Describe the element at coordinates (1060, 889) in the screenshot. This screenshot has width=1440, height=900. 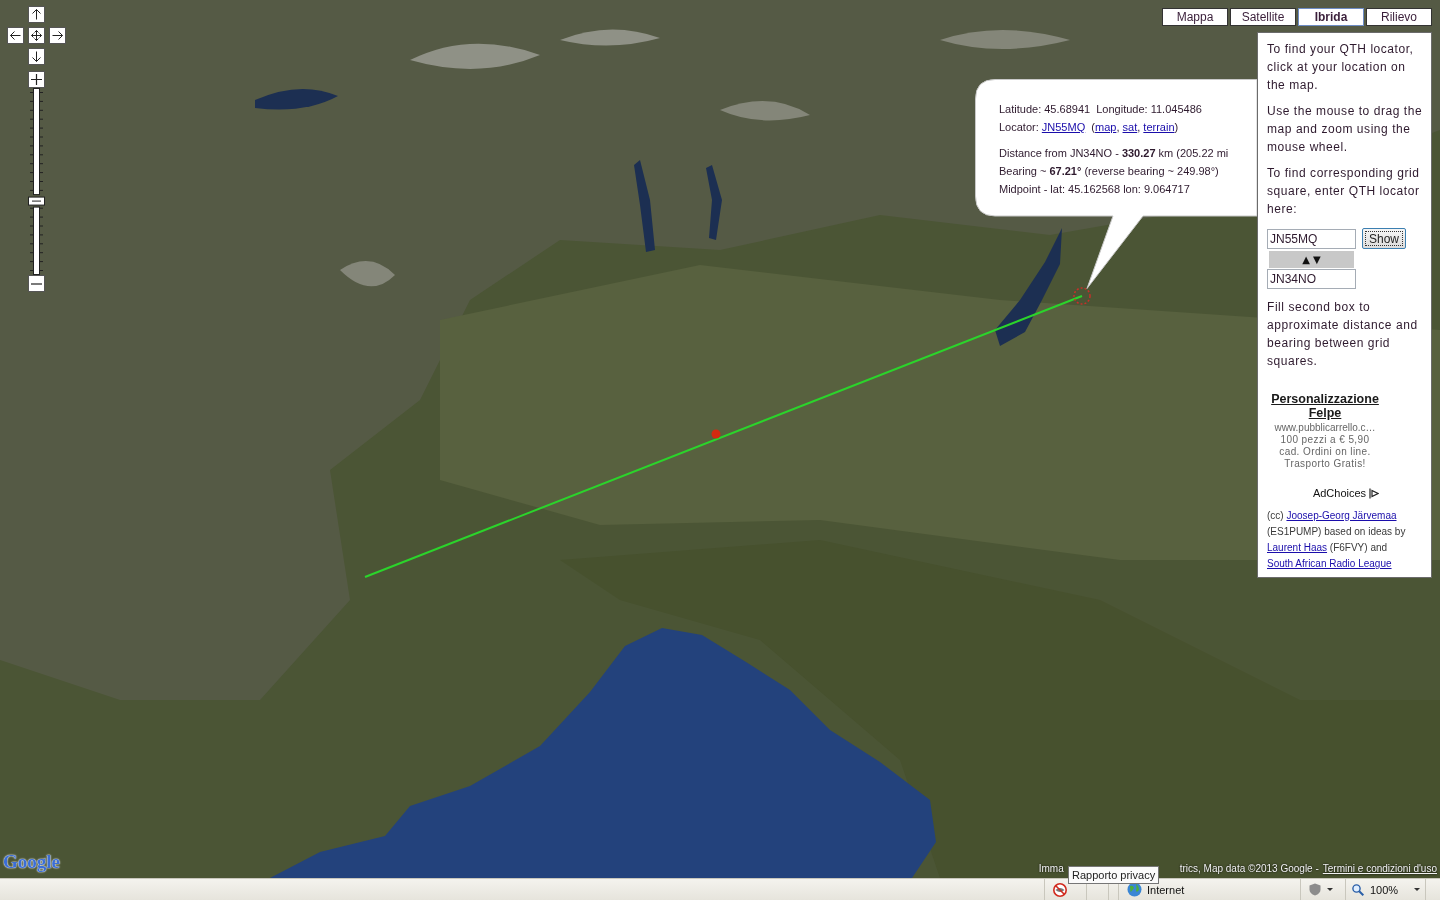
I see `crossed-eye-icon` at that location.